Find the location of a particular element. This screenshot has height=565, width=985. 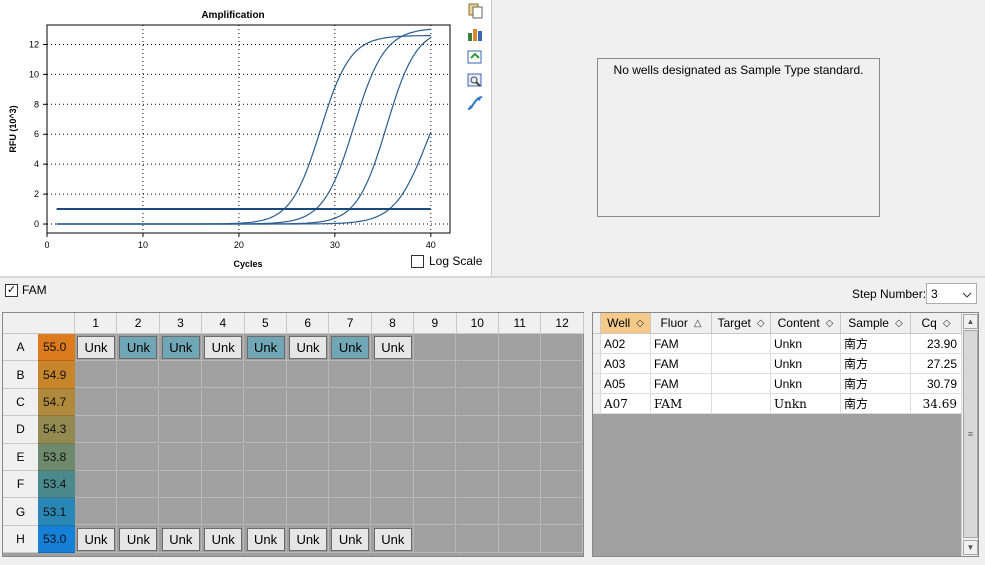

plate-column-header: 11 is located at coordinates (520, 323).